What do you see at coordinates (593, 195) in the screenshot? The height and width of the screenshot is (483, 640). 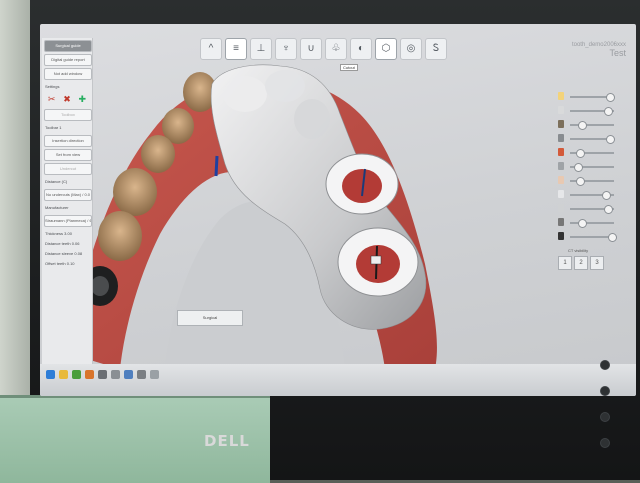 I see `visibility-slider-teeth` at bounding box center [593, 195].